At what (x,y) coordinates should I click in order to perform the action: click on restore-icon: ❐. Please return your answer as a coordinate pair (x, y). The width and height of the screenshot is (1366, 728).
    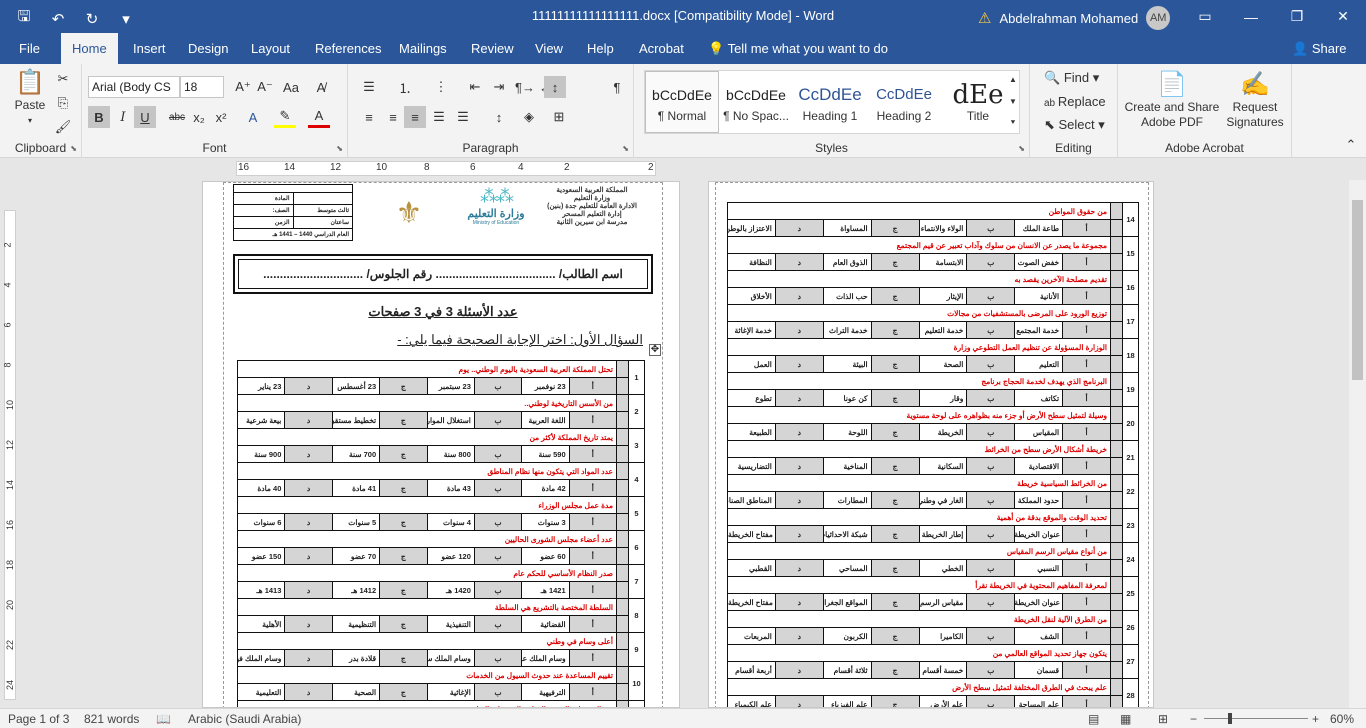
    Looking at the image, I should click on (1297, 16).